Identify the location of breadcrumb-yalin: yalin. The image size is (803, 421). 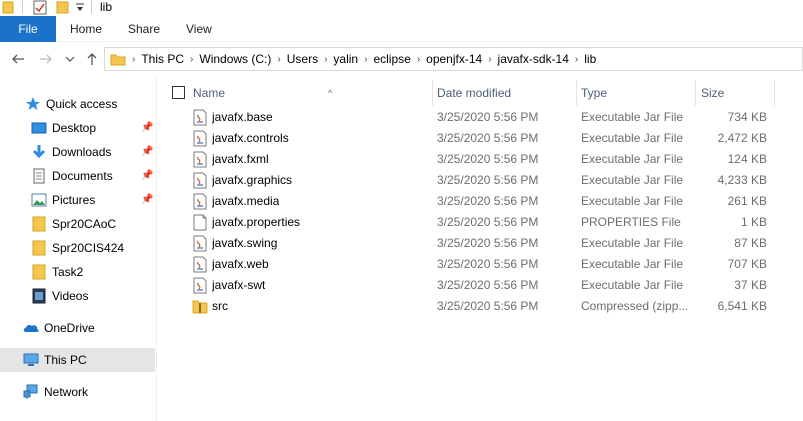
(345, 59).